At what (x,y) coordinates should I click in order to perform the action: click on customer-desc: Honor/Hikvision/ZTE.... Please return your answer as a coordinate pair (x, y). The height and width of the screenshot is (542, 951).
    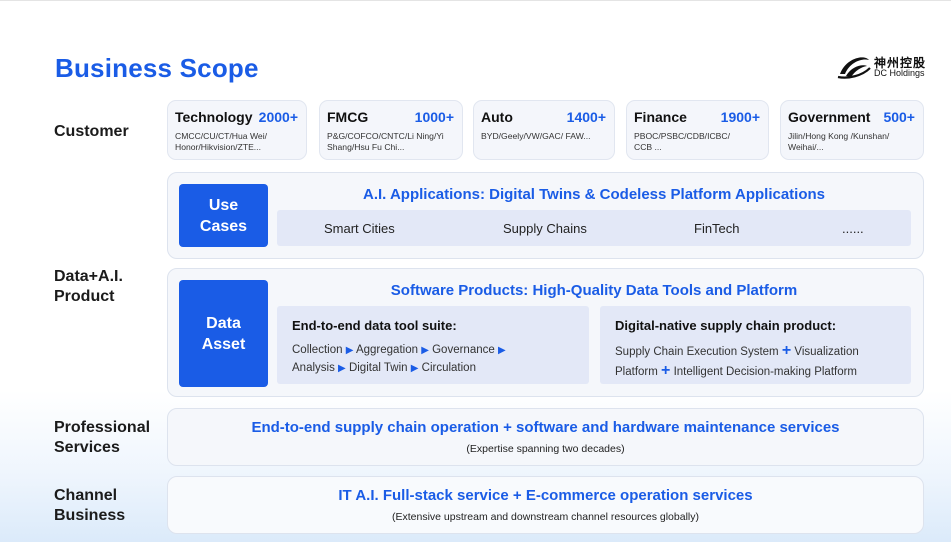
    Looking at the image, I should click on (218, 147).